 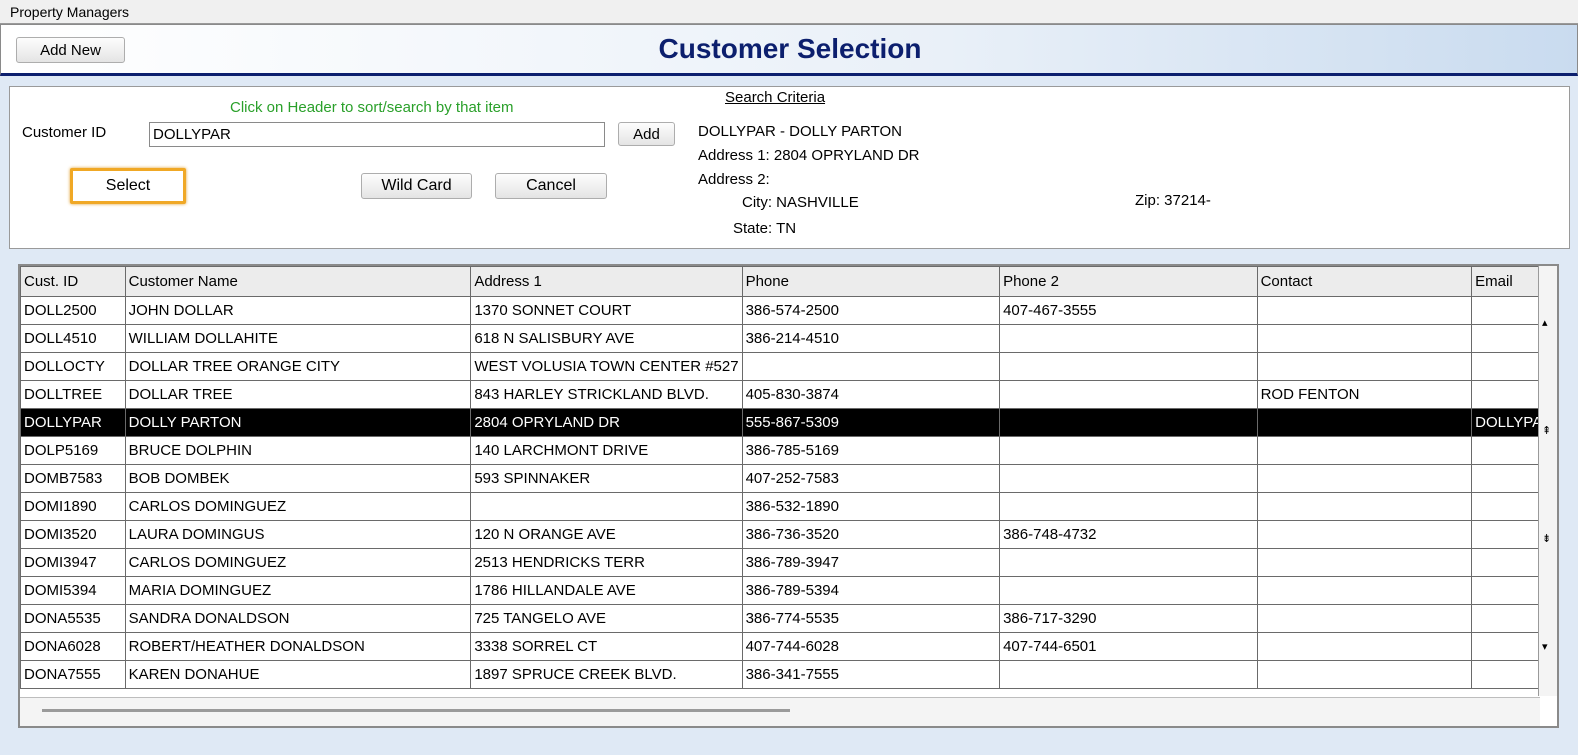 What do you see at coordinates (73, 646) in the screenshot?
I see `cell-cust-id: DONA6028` at bounding box center [73, 646].